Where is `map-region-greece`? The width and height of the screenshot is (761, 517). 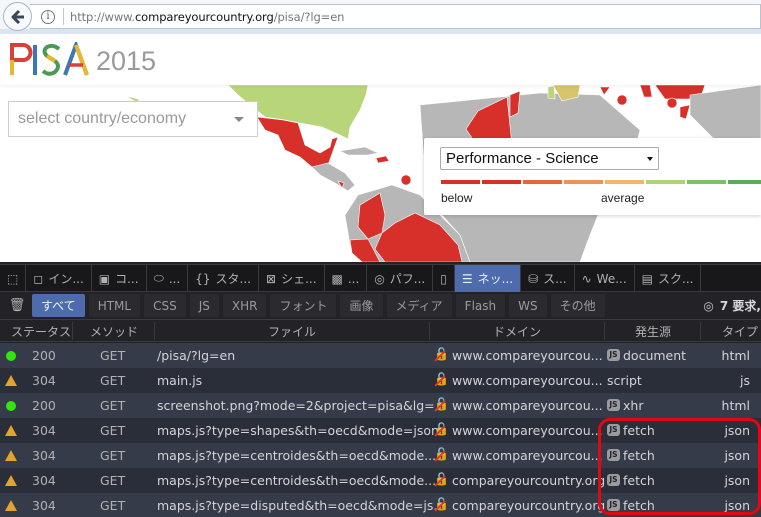
map-region-greece is located at coordinates (646, 91).